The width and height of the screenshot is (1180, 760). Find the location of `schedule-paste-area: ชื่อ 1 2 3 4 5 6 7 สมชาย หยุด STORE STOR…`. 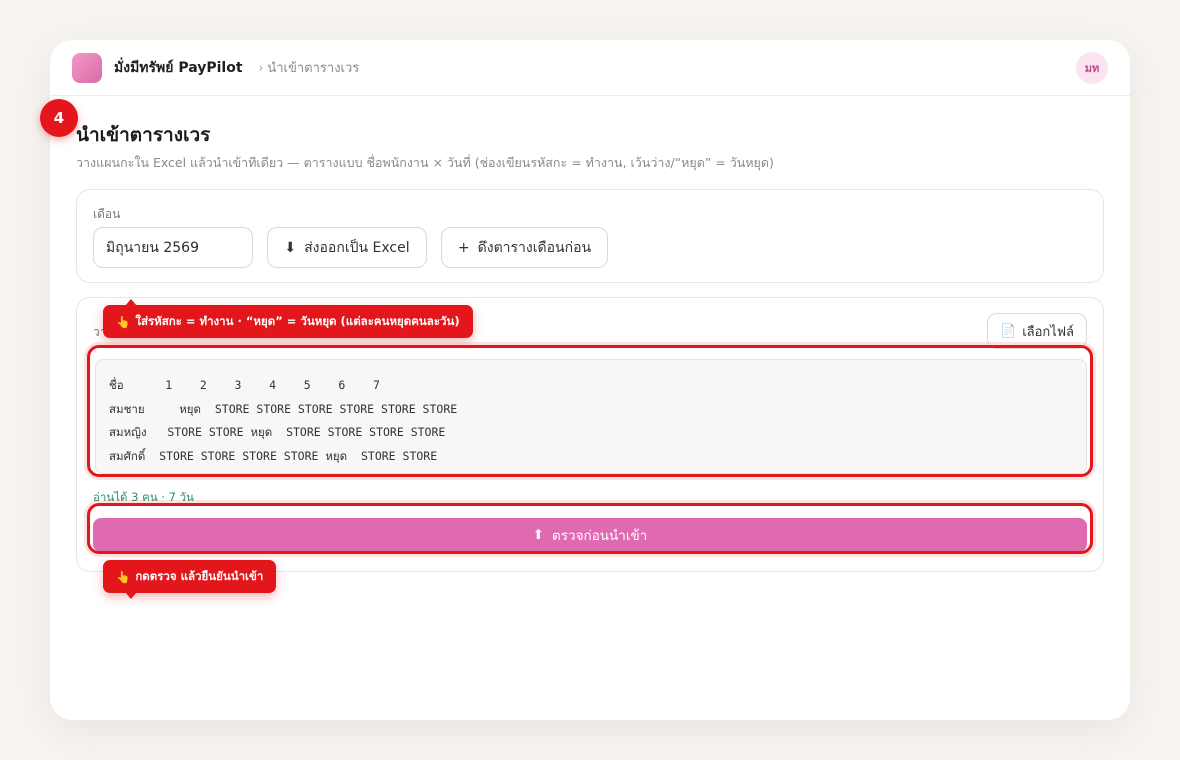

schedule-paste-area: ชื่อ 1 2 3 4 5 6 7 สมชาย หยุด STORE STOR… is located at coordinates (591, 416).